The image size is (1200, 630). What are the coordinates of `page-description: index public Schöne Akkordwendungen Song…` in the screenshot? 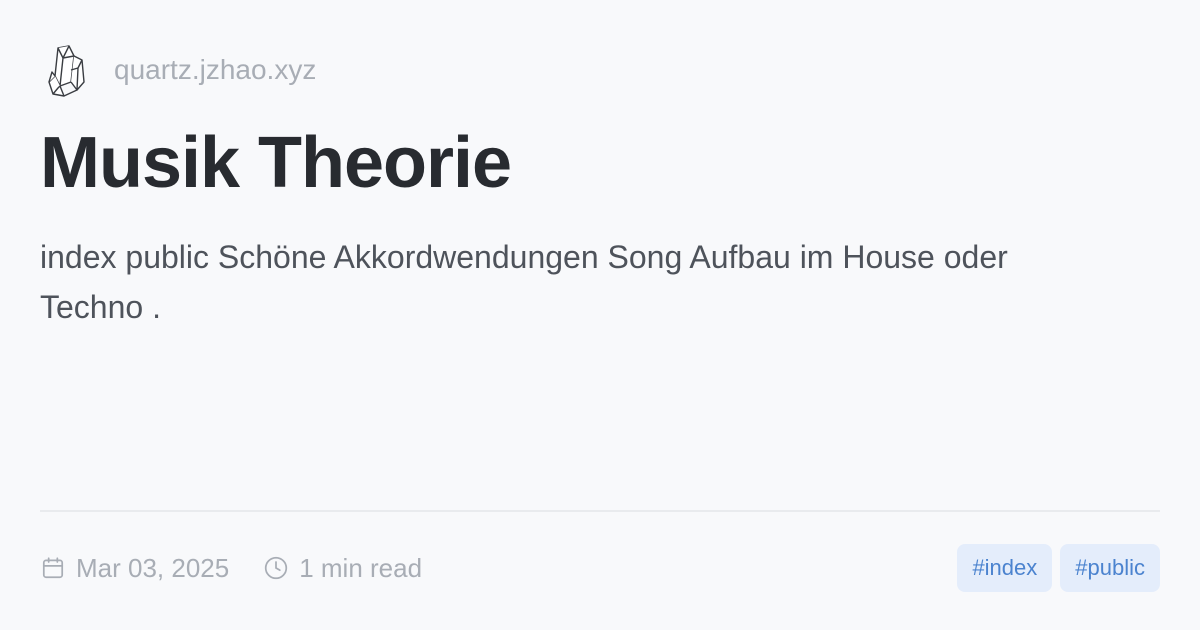 It's located at (524, 282).